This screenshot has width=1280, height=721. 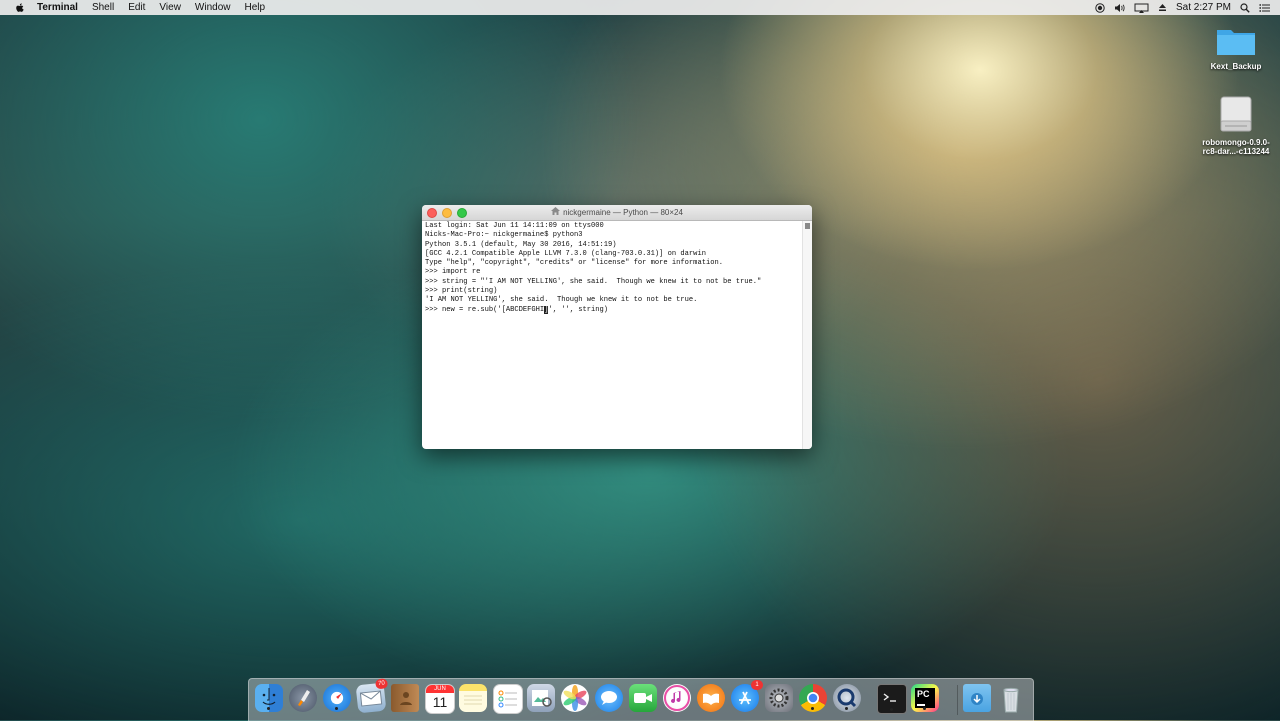 I want to click on terminal-line: >>> print(string), so click(x=461, y=291).